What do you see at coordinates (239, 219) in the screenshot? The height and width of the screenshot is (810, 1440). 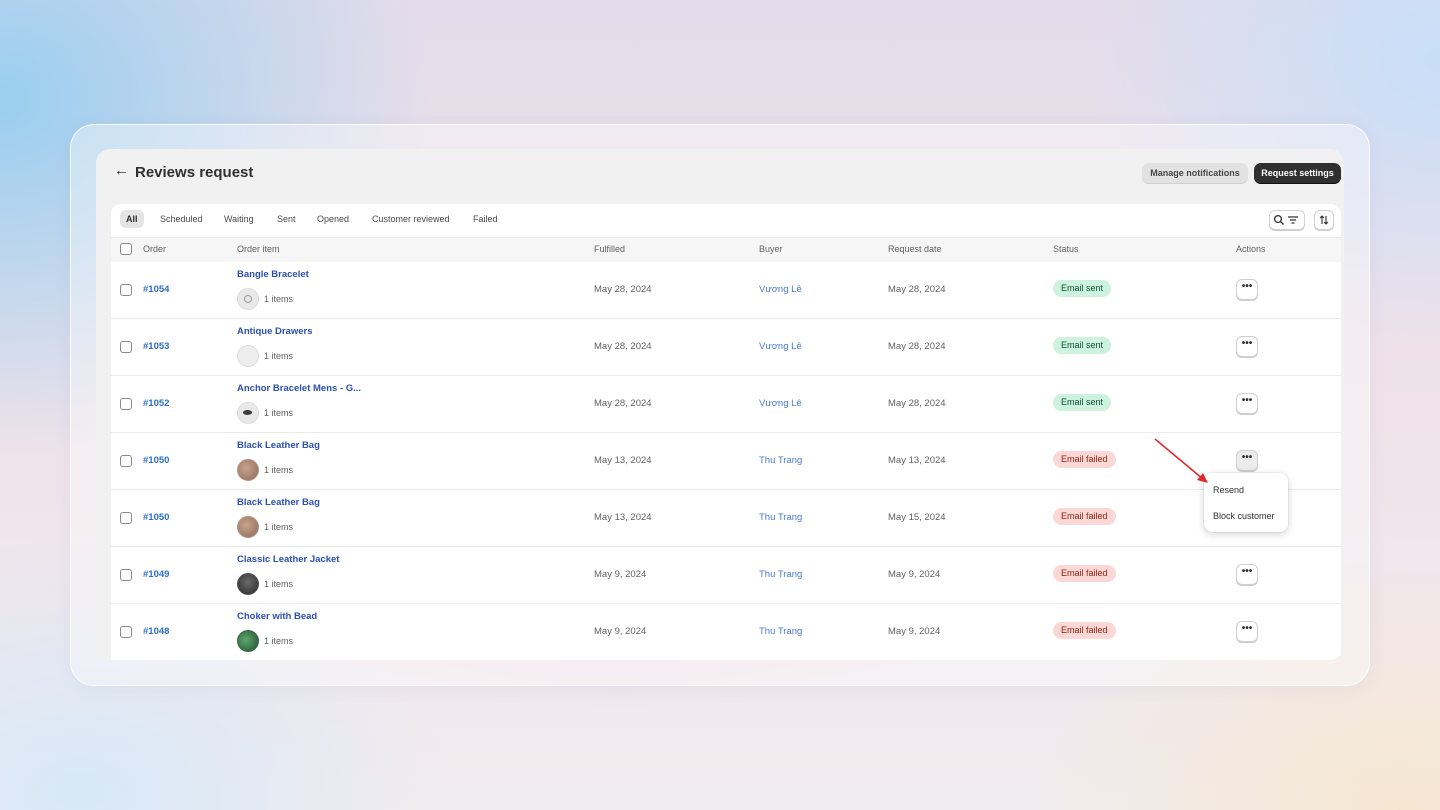 I see `tab-waiting: Waiting` at bounding box center [239, 219].